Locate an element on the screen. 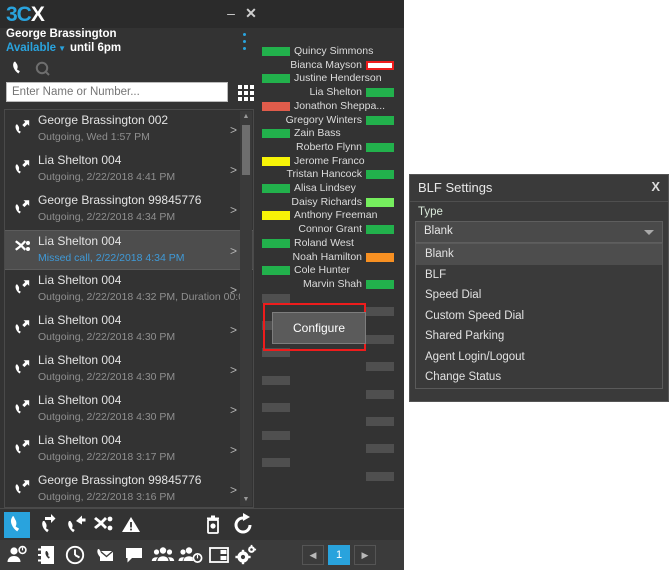 The image size is (669, 573). blf-slot: Roland West is located at coordinates (328, 243).